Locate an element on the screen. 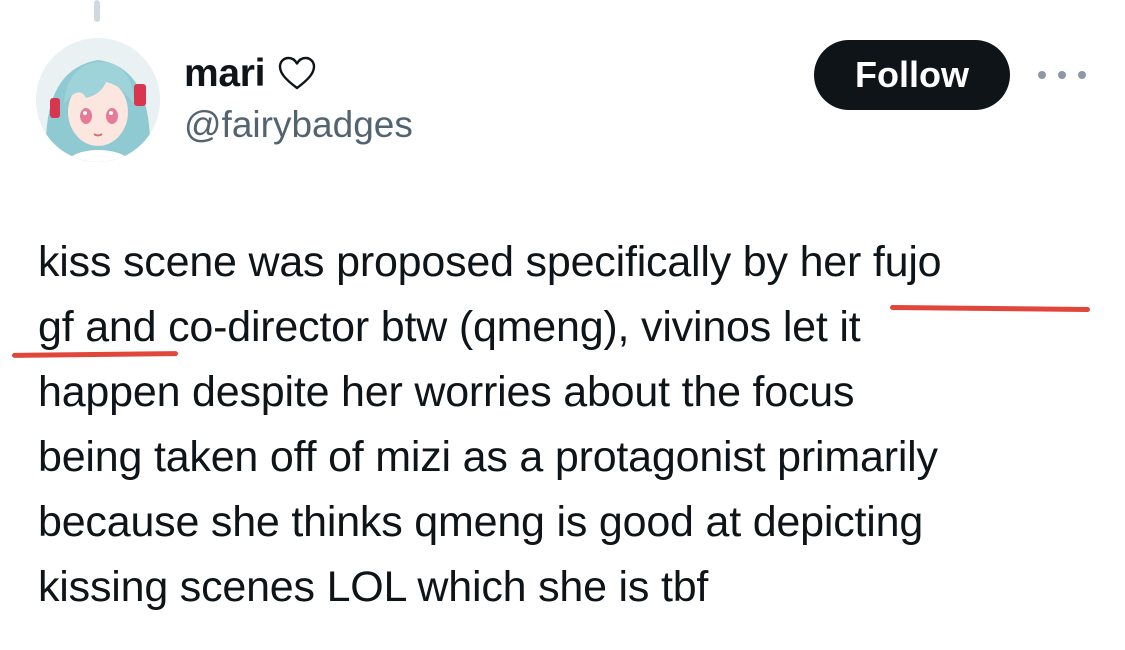  avatar-image is located at coordinates (98, 100).